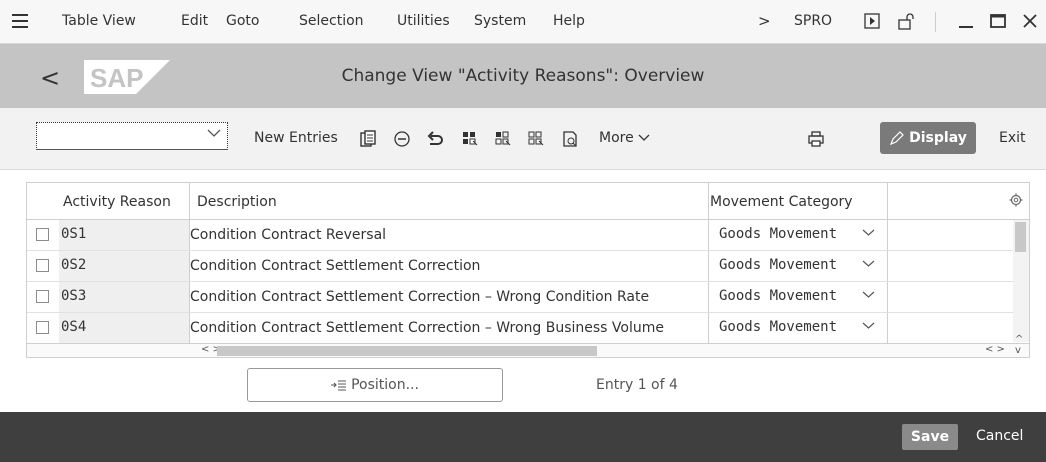 The width and height of the screenshot is (1046, 462). Describe the element at coordinates (523, 437) in the screenshot. I see `footer-bar: Save Cancel` at that location.